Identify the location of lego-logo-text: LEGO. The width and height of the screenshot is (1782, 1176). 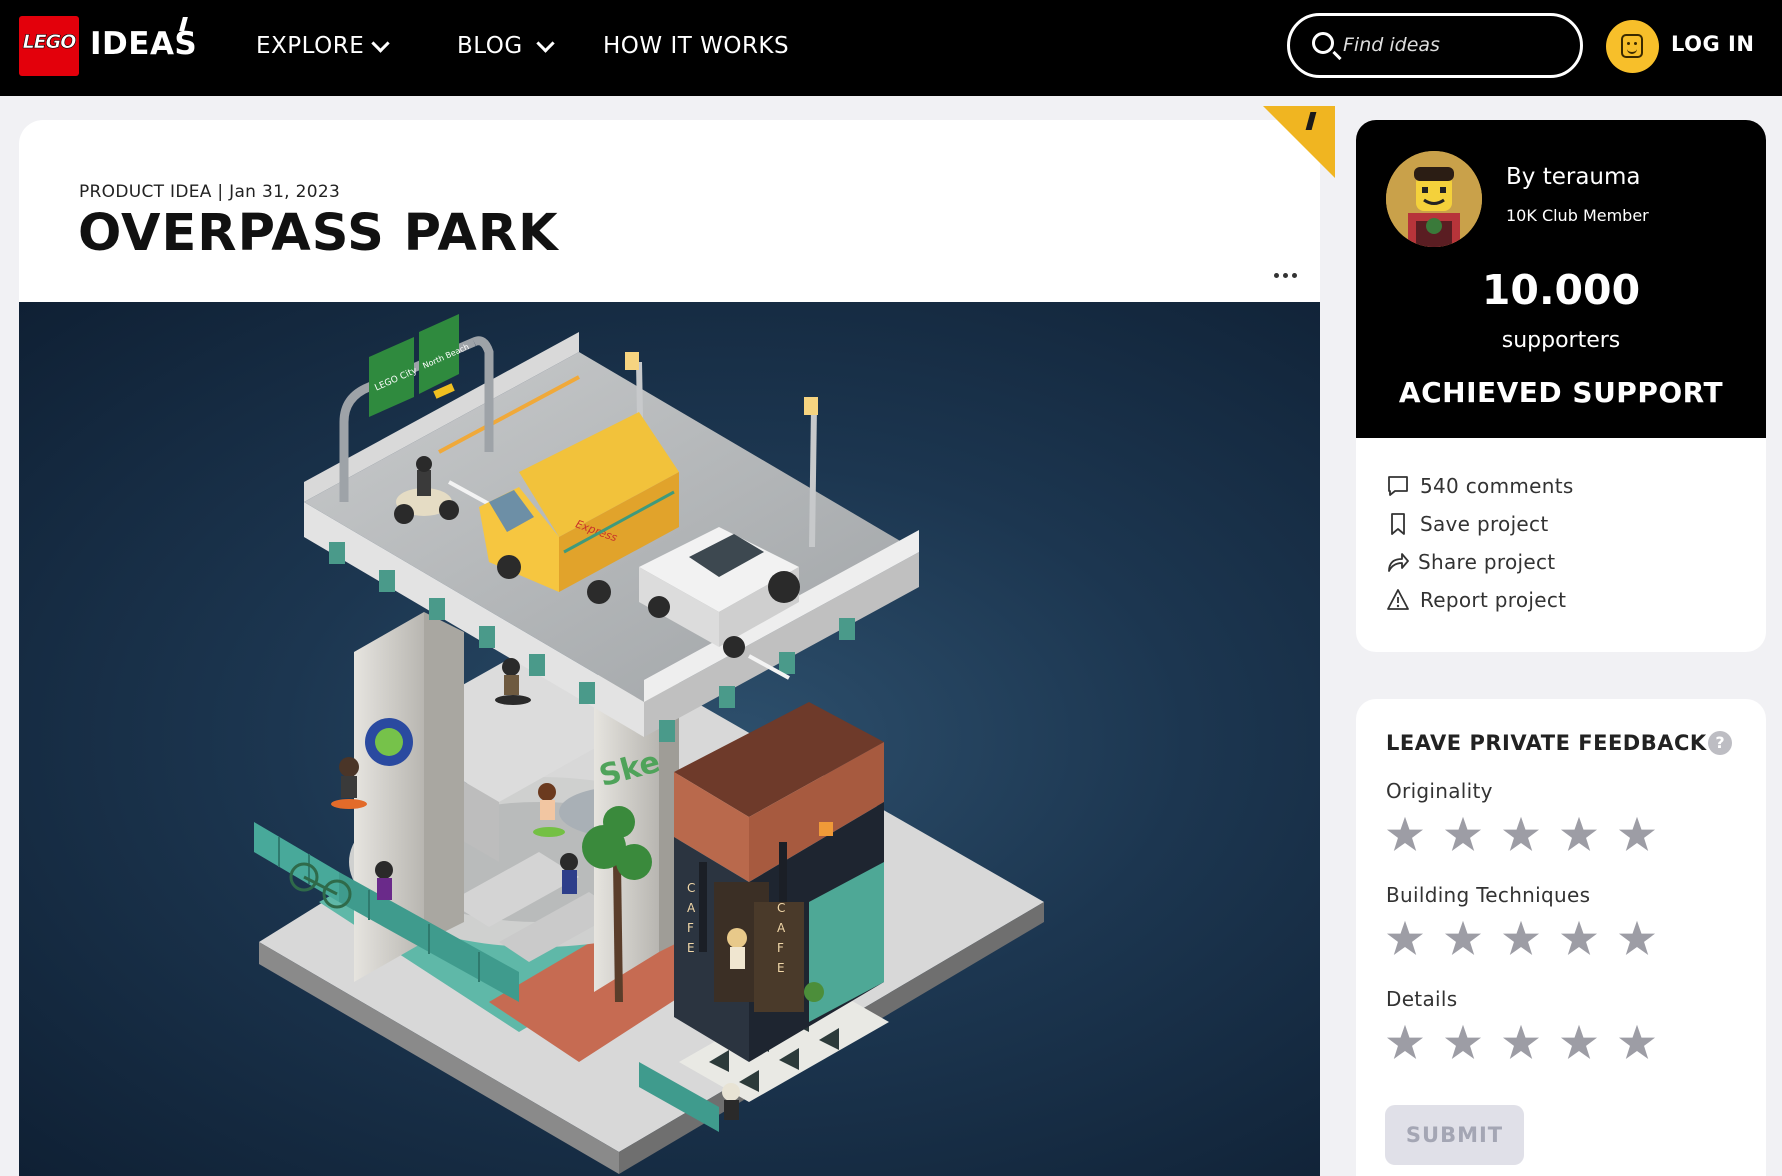
(49, 42).